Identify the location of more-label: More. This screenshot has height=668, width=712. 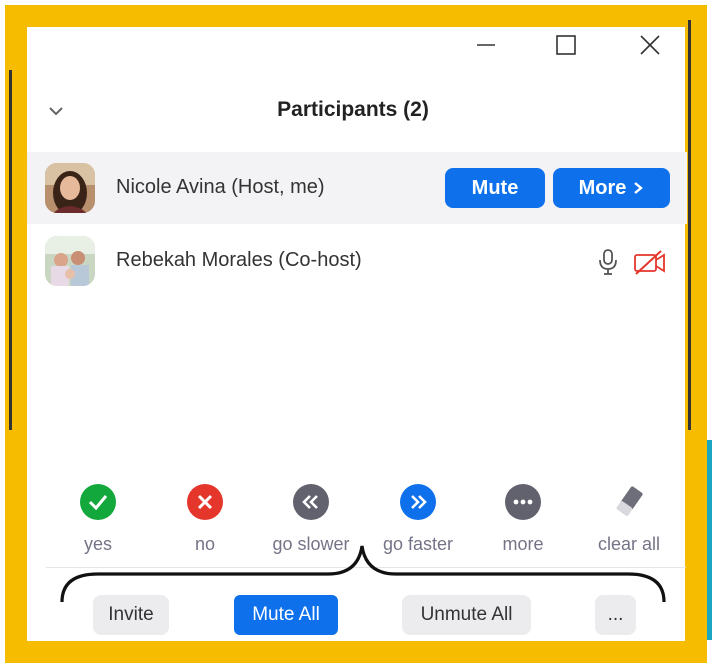
(602, 187).